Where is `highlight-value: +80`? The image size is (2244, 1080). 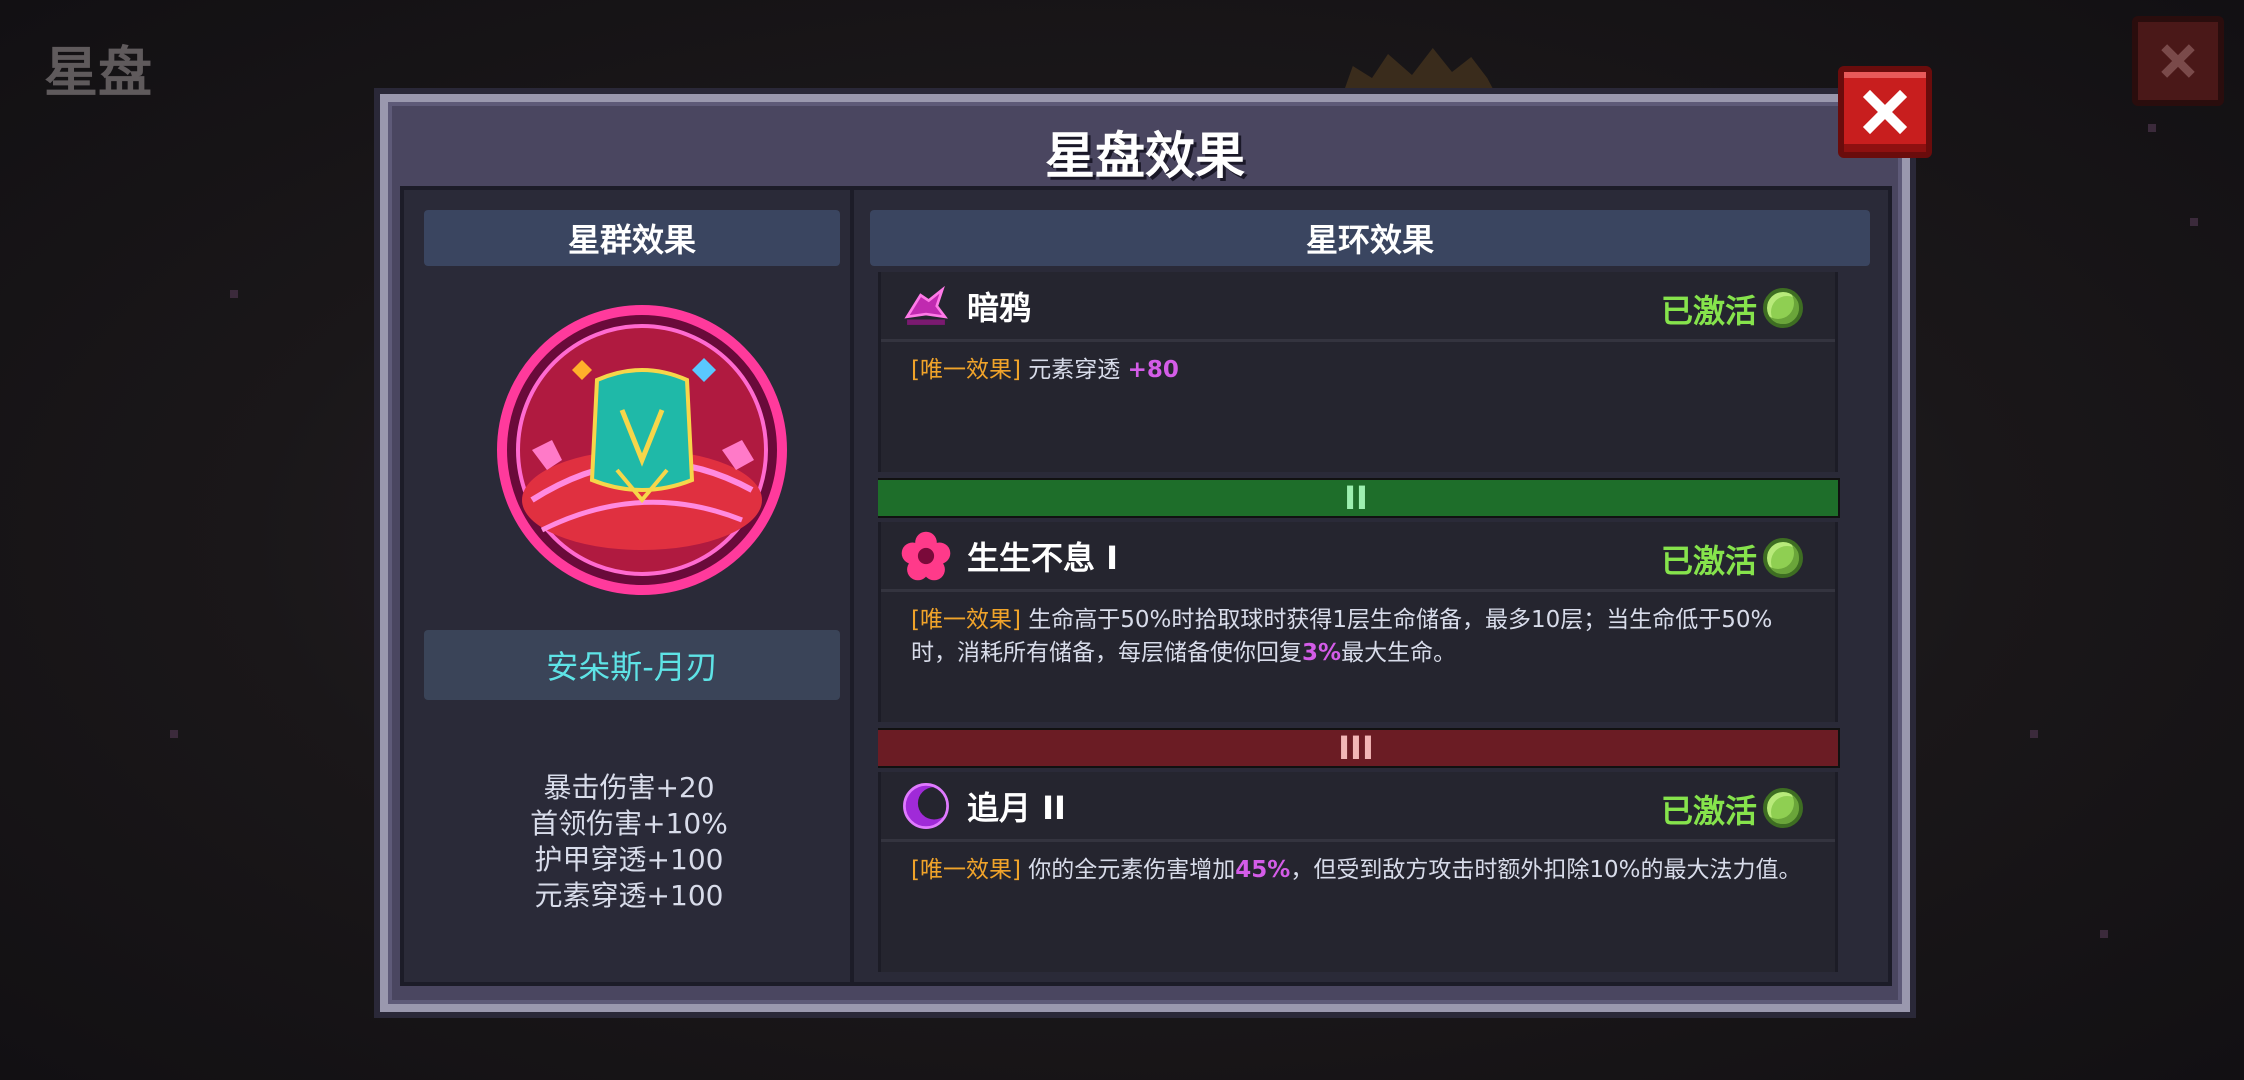
highlight-value: +80 is located at coordinates (1153, 370).